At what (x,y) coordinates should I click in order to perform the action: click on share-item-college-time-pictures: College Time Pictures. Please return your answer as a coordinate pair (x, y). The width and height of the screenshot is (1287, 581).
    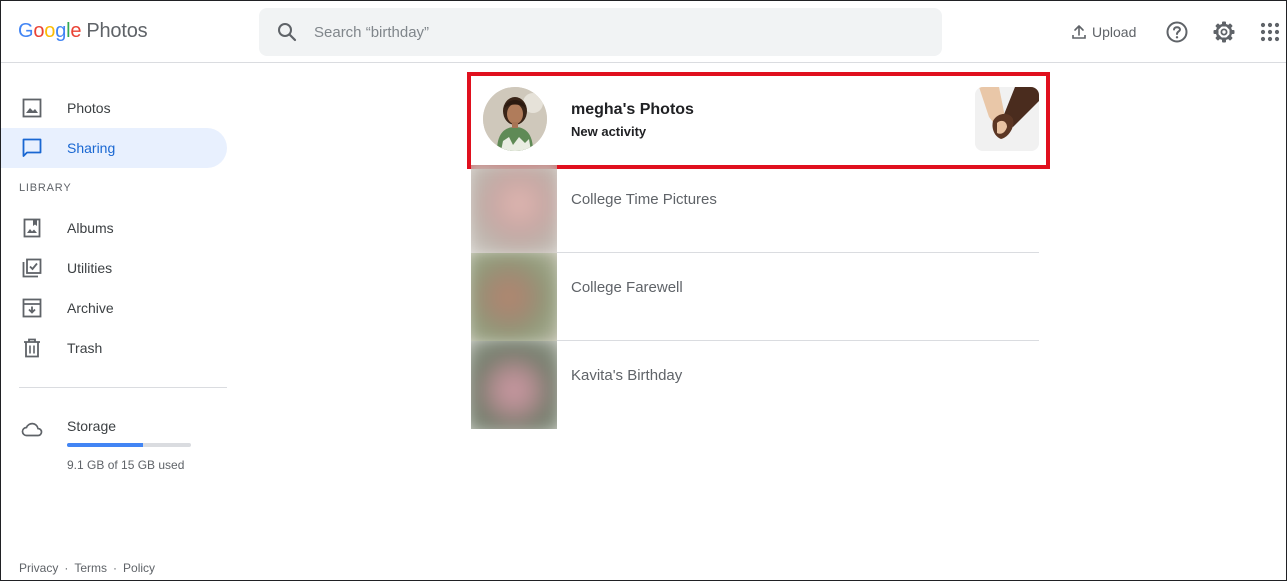
    Looking at the image, I should click on (755, 209).